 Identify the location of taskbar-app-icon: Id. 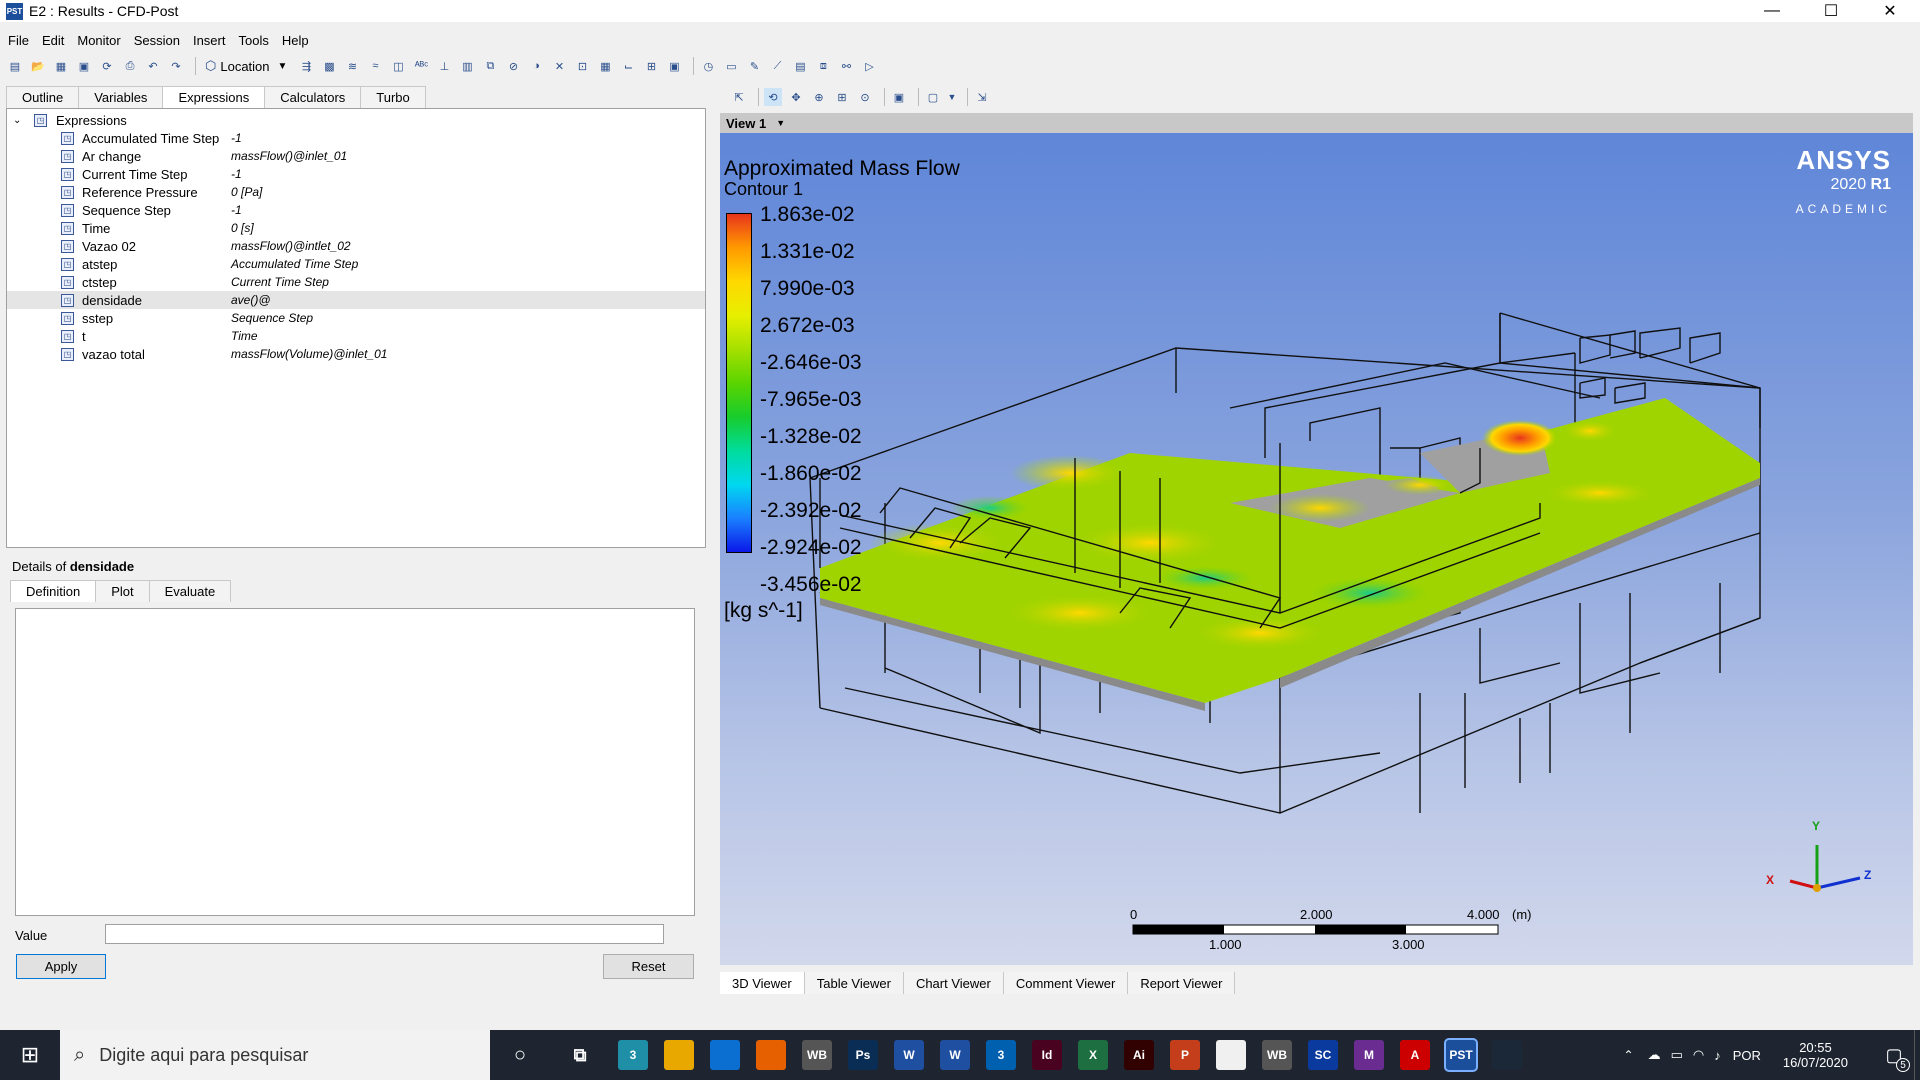
(1047, 1055).